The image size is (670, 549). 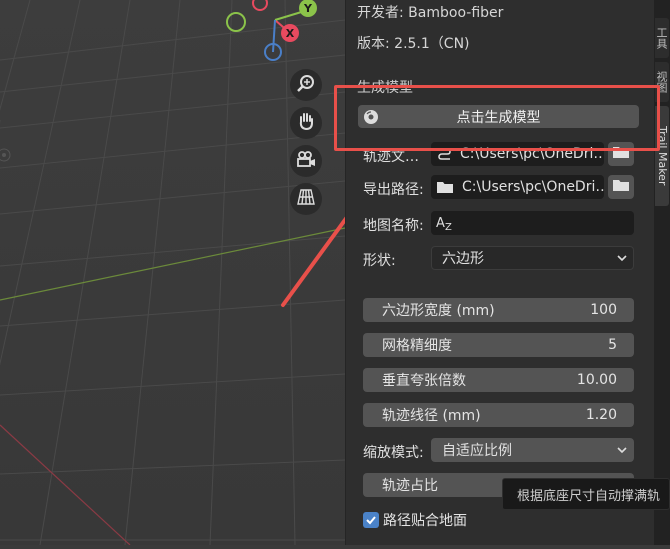 I want to click on annotation-highlight-box, so click(x=497, y=118).